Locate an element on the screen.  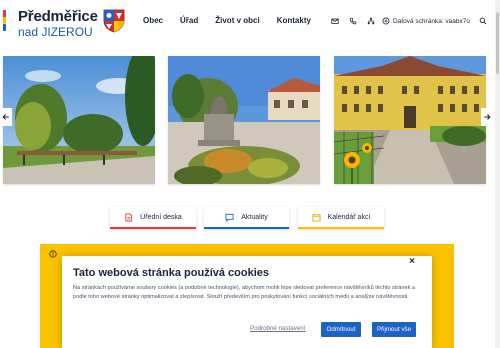
gallery-photo-memorial is located at coordinates (244, 120).